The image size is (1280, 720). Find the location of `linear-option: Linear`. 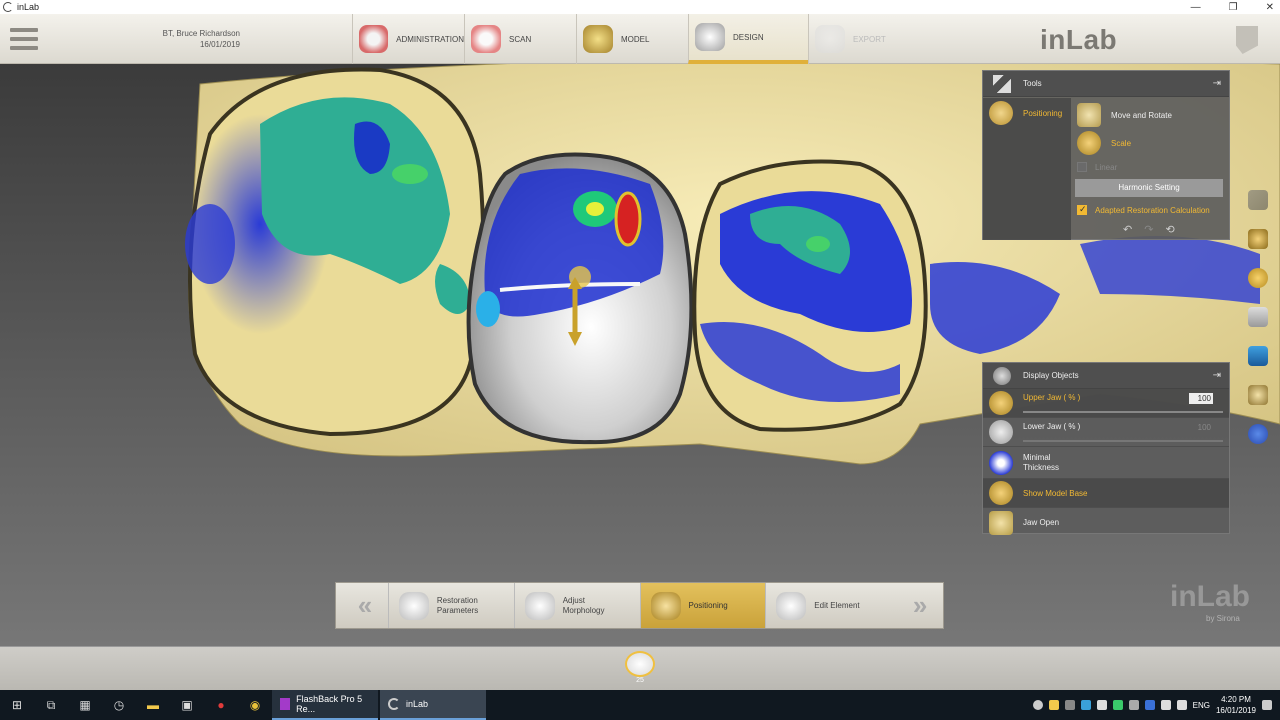

linear-option: Linear is located at coordinates (1152, 167).